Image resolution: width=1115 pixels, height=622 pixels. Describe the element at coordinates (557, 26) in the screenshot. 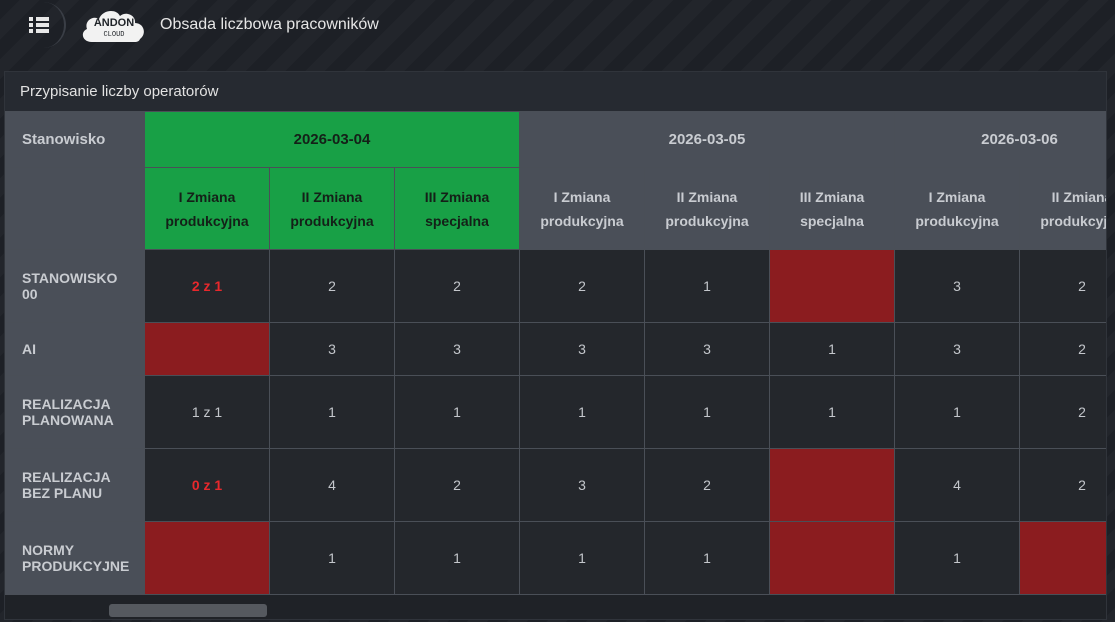

I see `top-bar: ANDON CLOUD Obsada liczbowa pracowników` at that location.